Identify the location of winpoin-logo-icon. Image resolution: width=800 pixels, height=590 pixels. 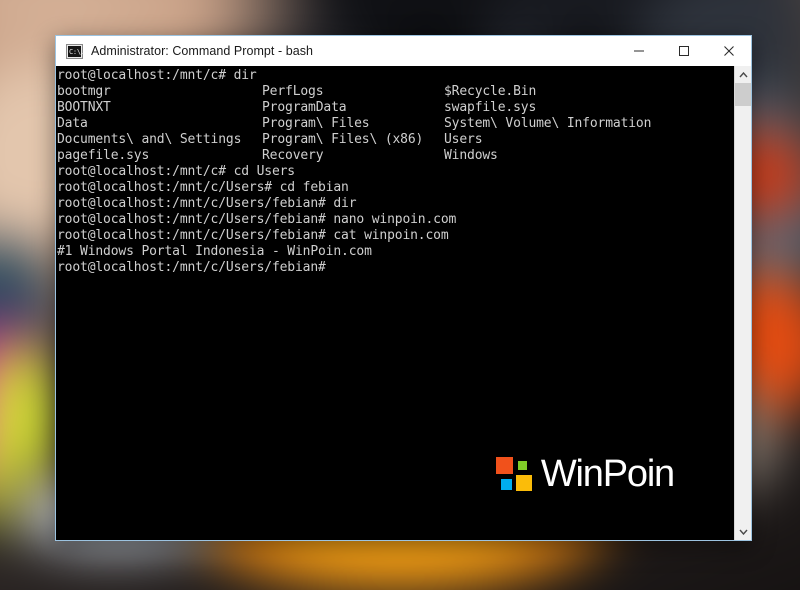
(513, 474).